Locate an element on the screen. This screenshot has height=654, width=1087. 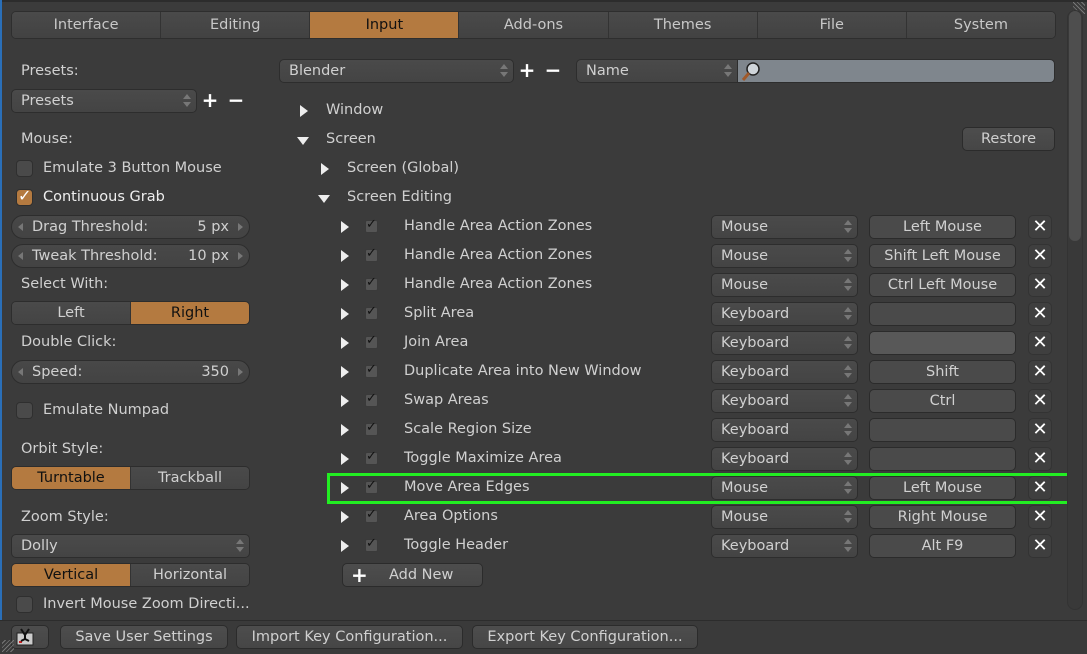
tweak-threshold-field: Tweak Threshold: 10 px is located at coordinates (130, 256).